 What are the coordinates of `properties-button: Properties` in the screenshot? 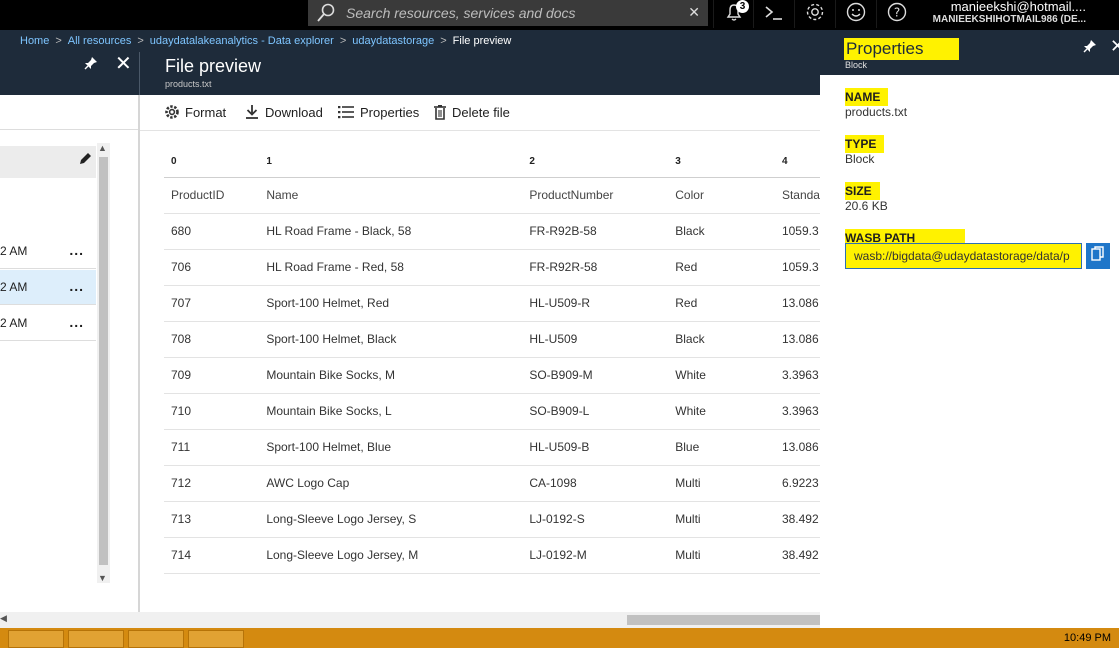 It's located at (378, 112).